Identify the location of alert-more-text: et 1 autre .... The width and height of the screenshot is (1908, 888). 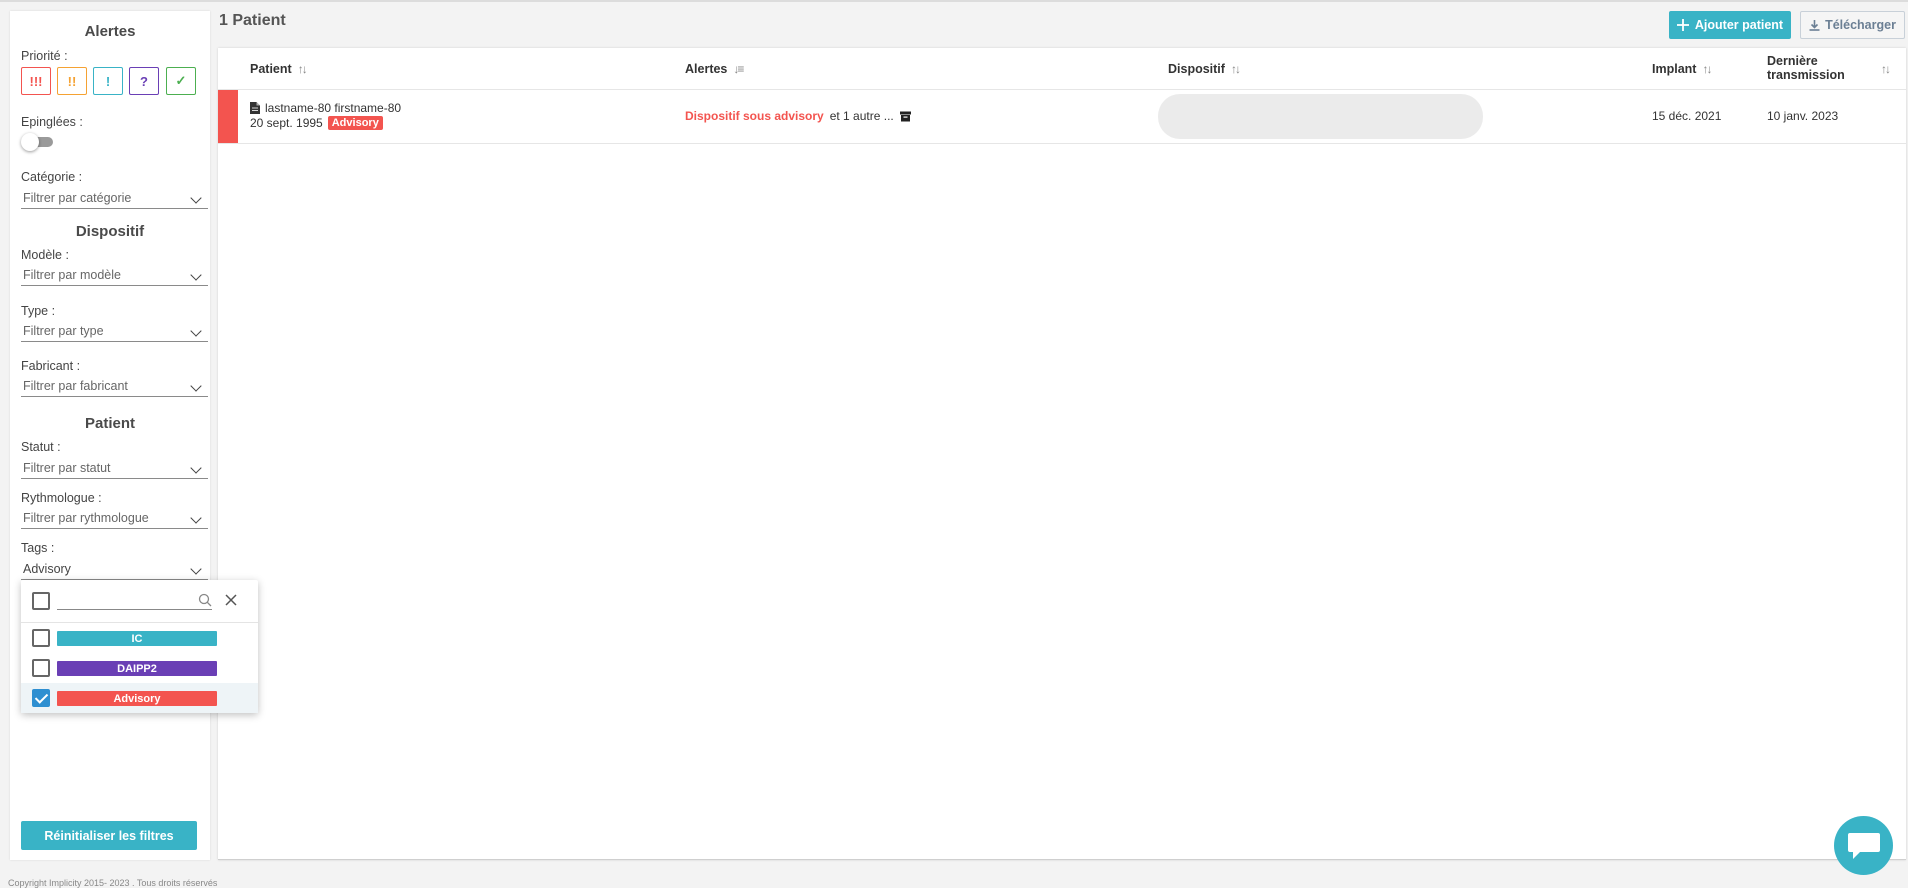
(862, 116).